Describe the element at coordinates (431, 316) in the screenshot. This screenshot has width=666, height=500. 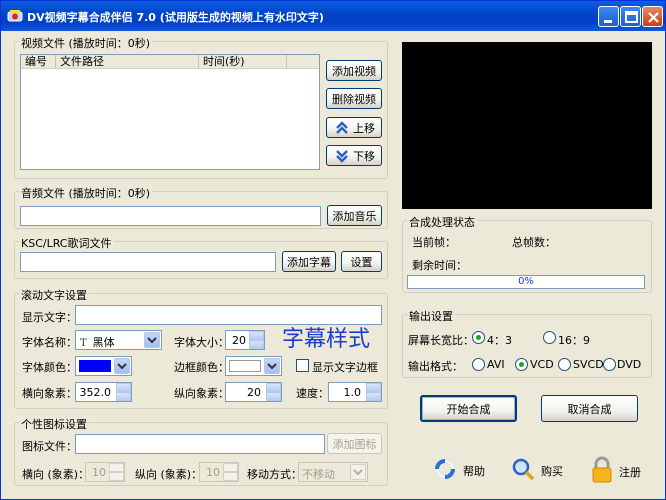
I see `output-group-title: 输出设置` at that location.